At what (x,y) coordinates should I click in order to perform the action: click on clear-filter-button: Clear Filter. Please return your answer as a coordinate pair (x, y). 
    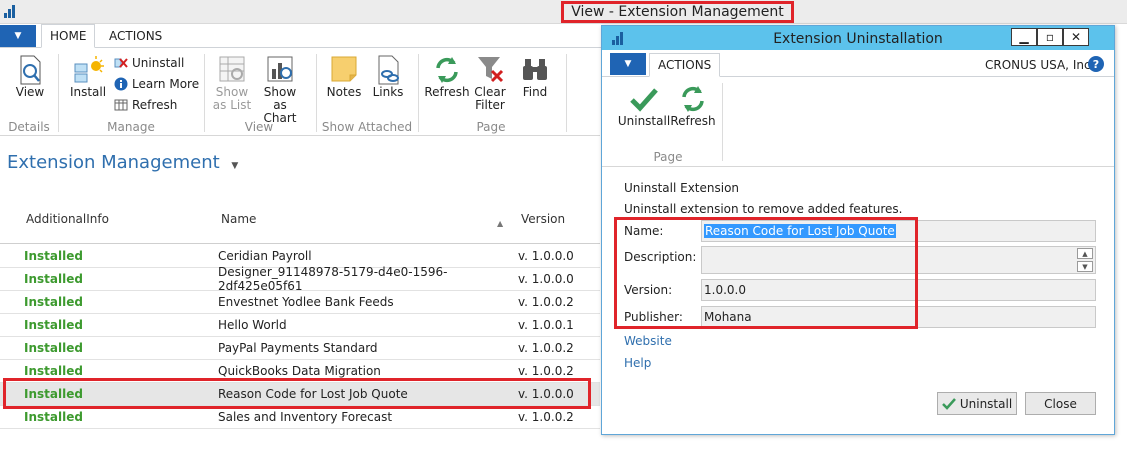
    Looking at the image, I should click on (490, 83).